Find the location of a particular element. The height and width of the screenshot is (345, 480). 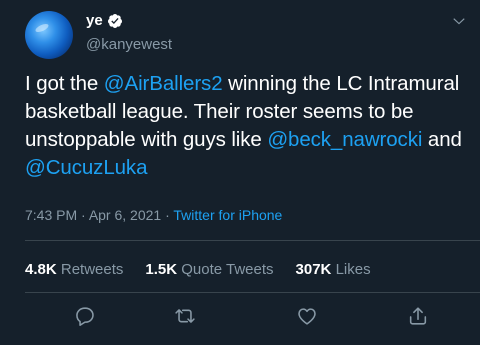

tweet-text-segment: and is located at coordinates (442, 139).